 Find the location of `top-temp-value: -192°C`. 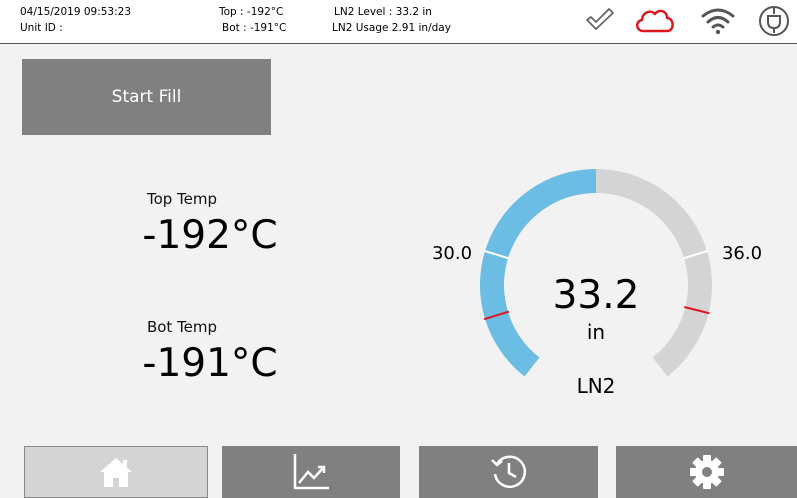

top-temp-value: -192°C is located at coordinates (210, 235).